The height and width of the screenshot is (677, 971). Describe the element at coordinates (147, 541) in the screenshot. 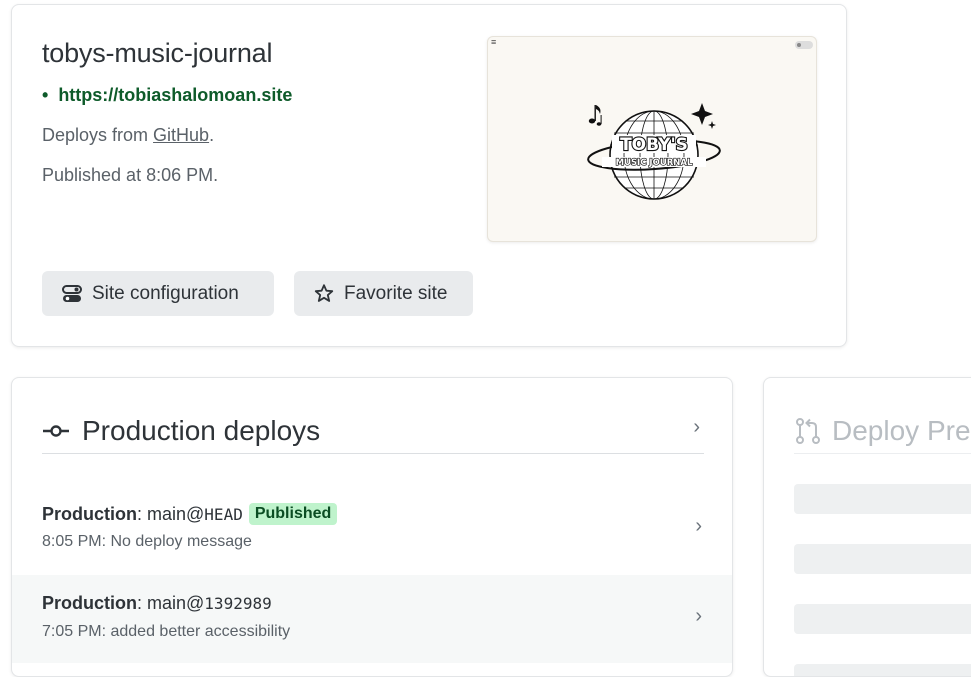

I see `deploy-message: 8:05 PM: No deploy message` at that location.